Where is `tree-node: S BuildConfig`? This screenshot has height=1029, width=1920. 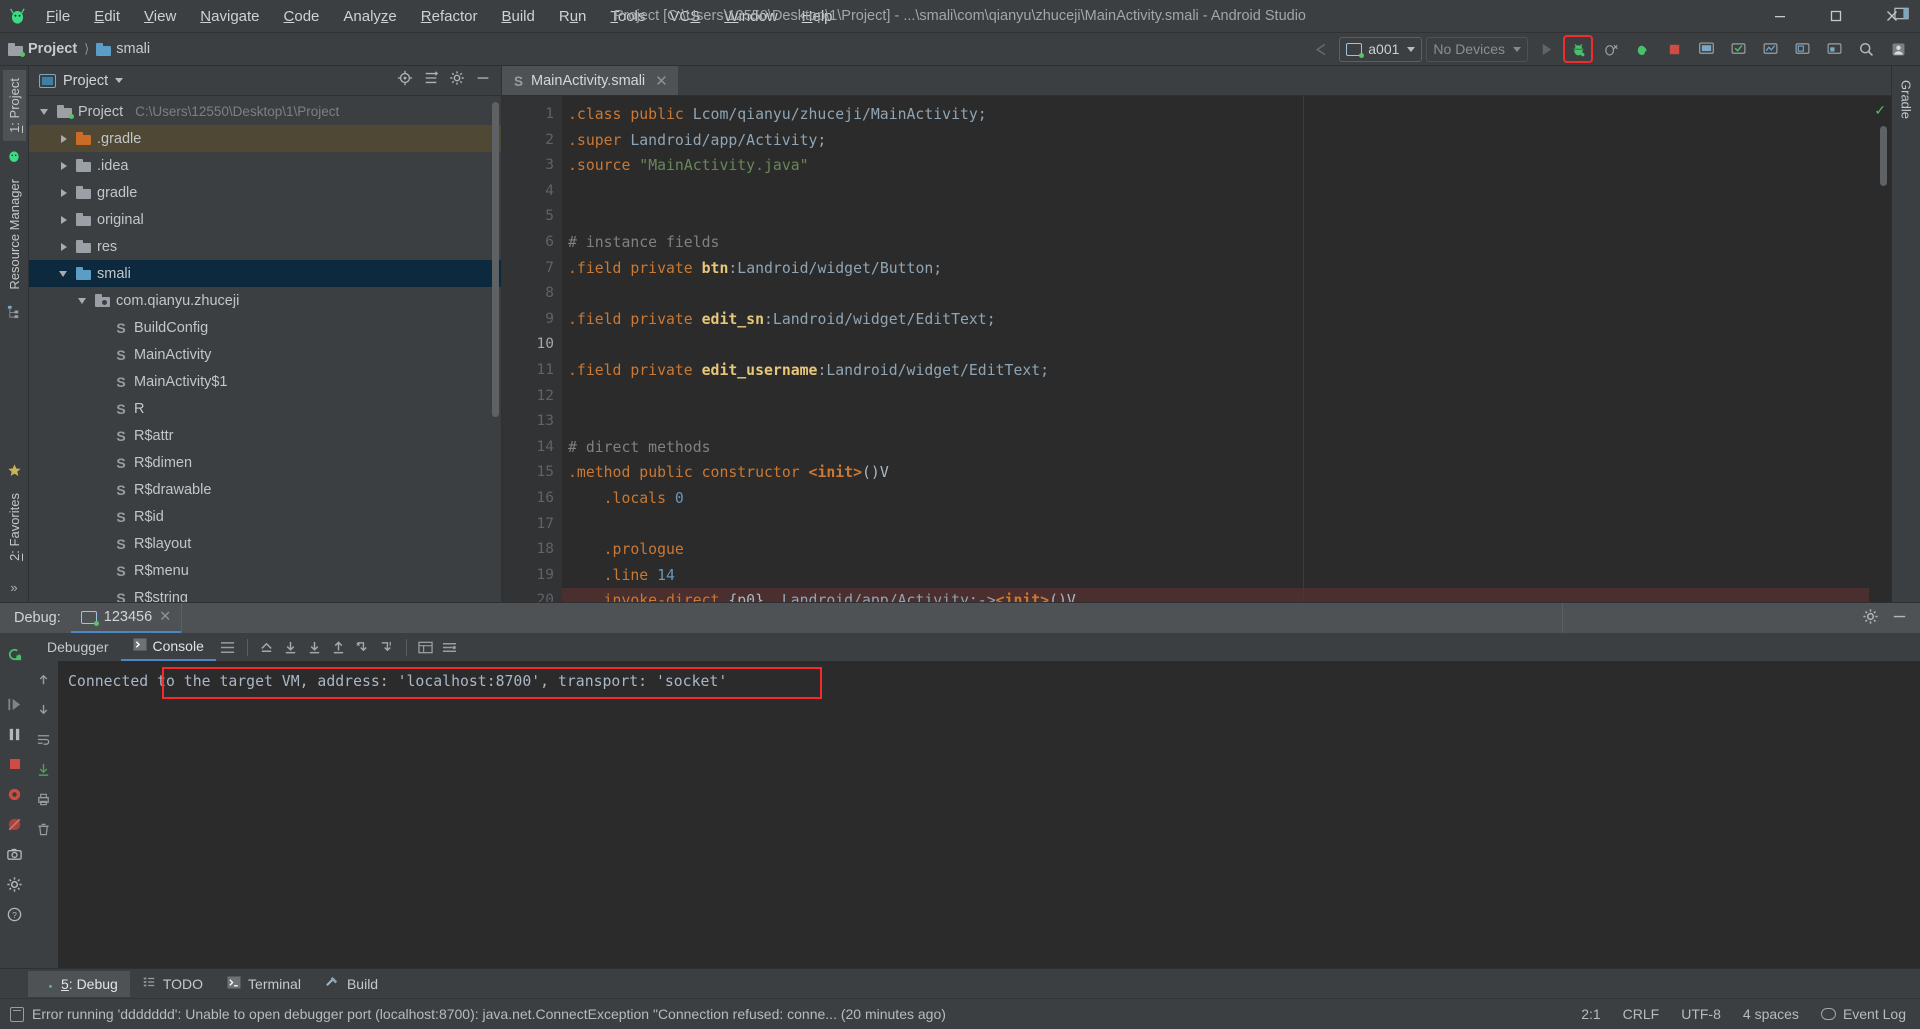
tree-node: S BuildConfig is located at coordinates (265, 327).